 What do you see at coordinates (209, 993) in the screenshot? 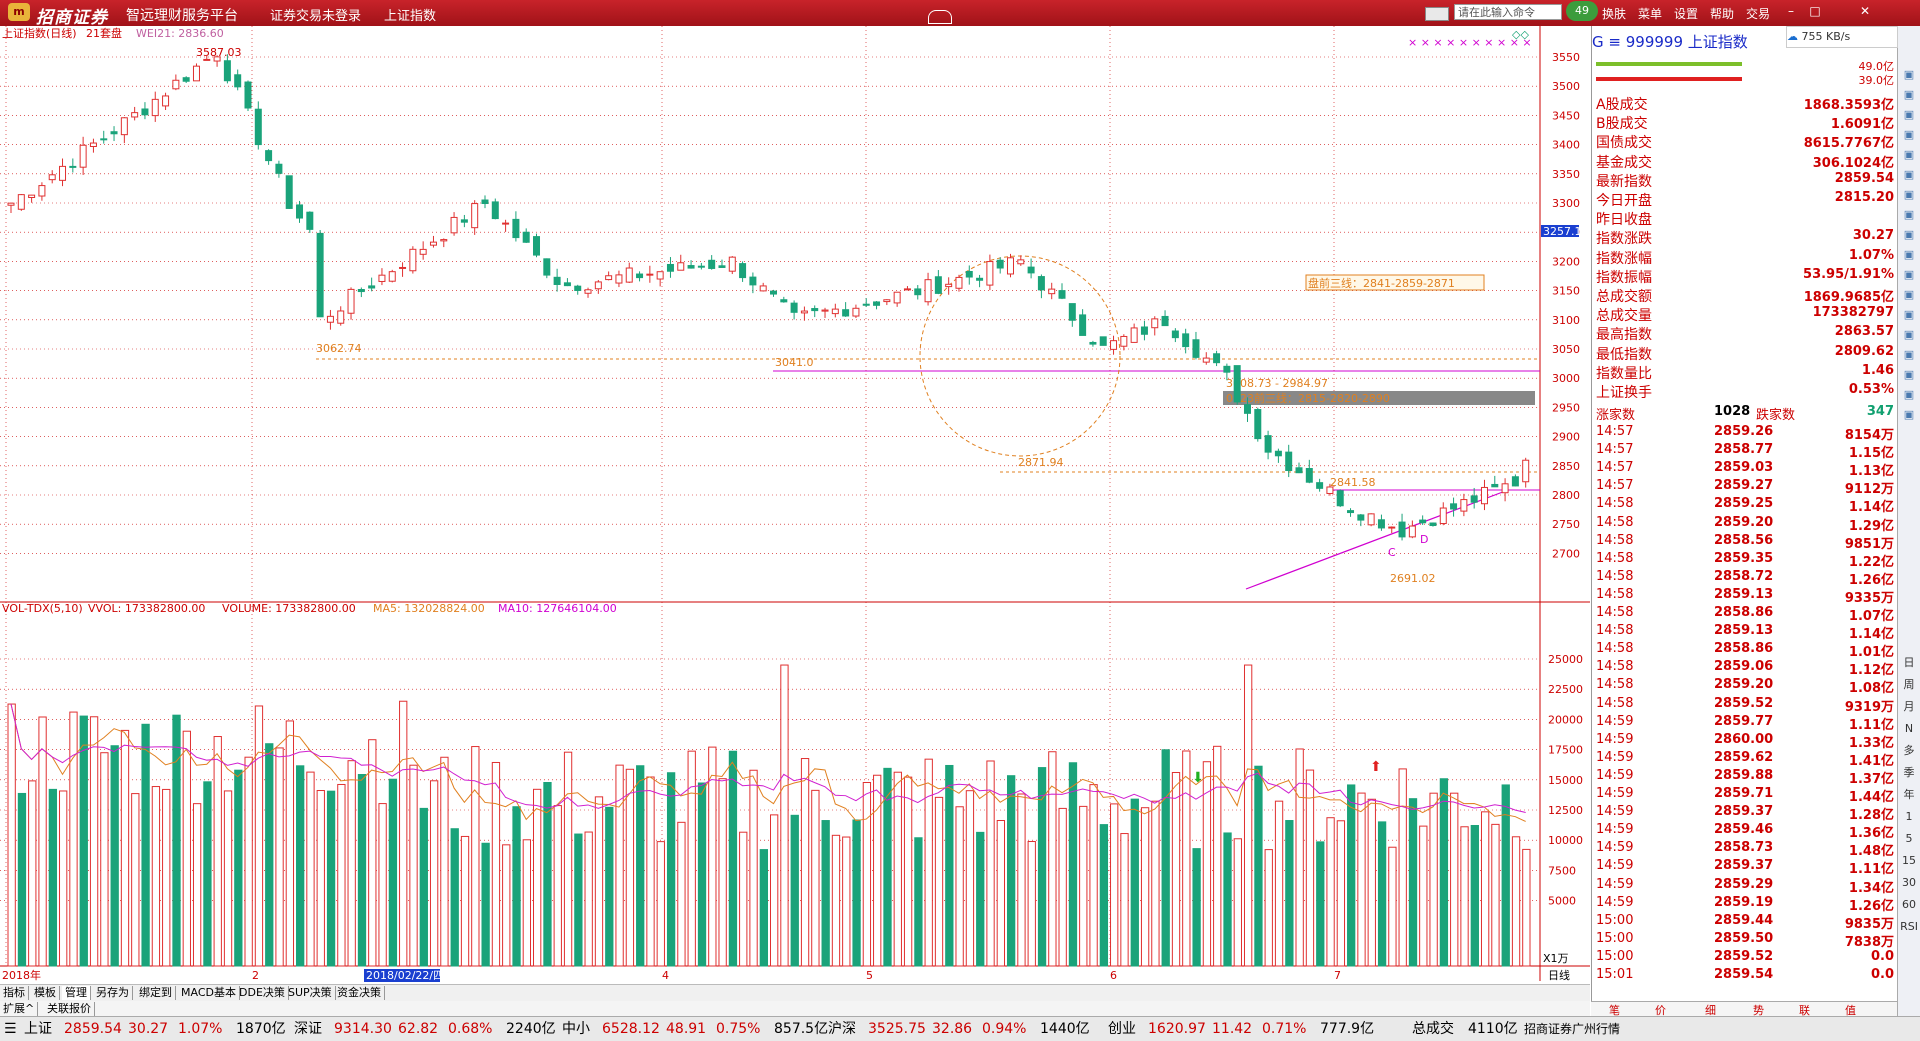
I see `tab-macd: MACD基本` at bounding box center [209, 993].